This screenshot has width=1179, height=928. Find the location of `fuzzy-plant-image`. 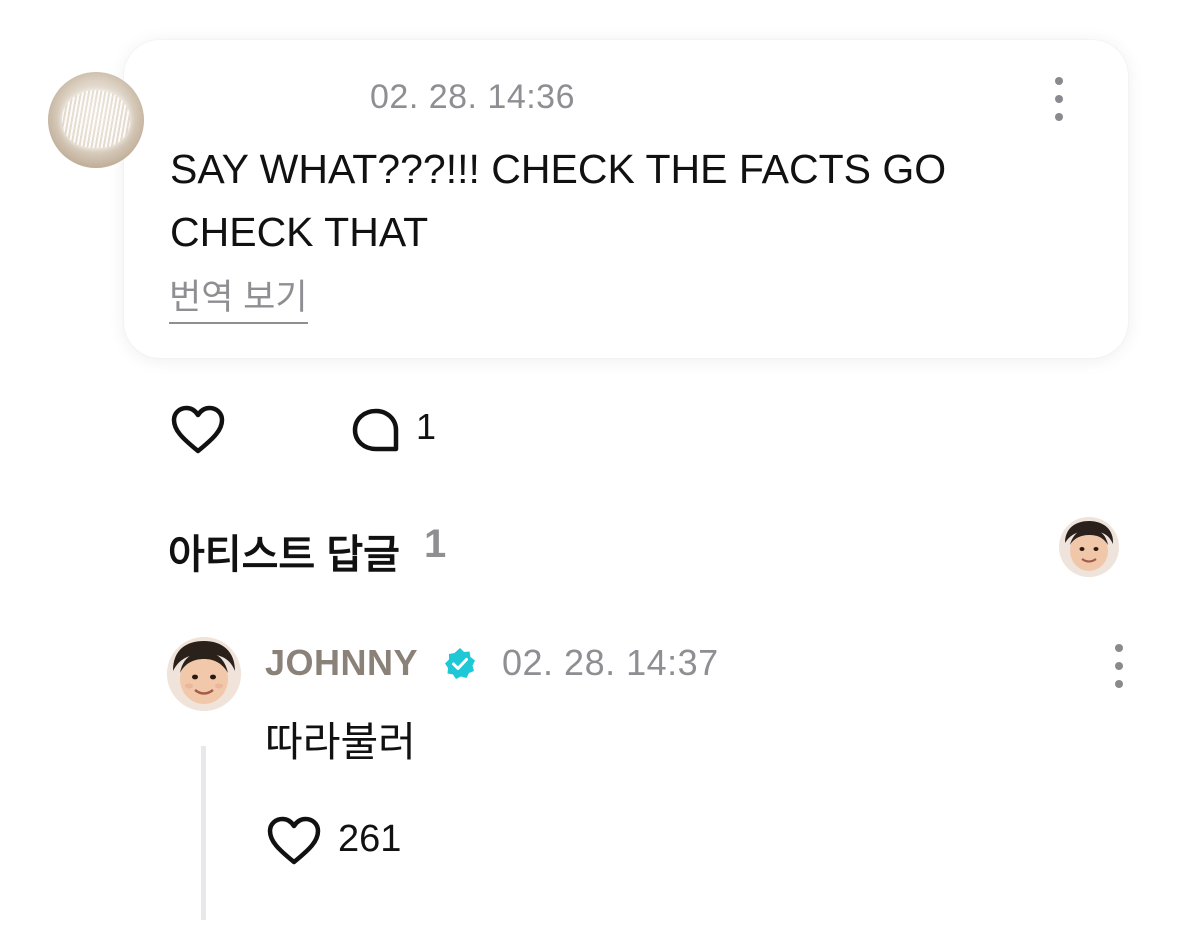

fuzzy-plant-image is located at coordinates (96, 119).